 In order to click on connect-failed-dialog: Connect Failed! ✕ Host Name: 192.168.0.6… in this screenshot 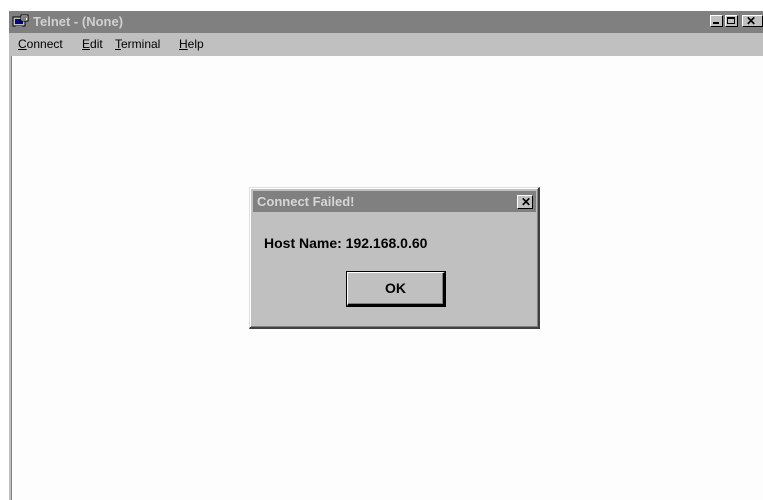, I will do `click(394, 258)`.